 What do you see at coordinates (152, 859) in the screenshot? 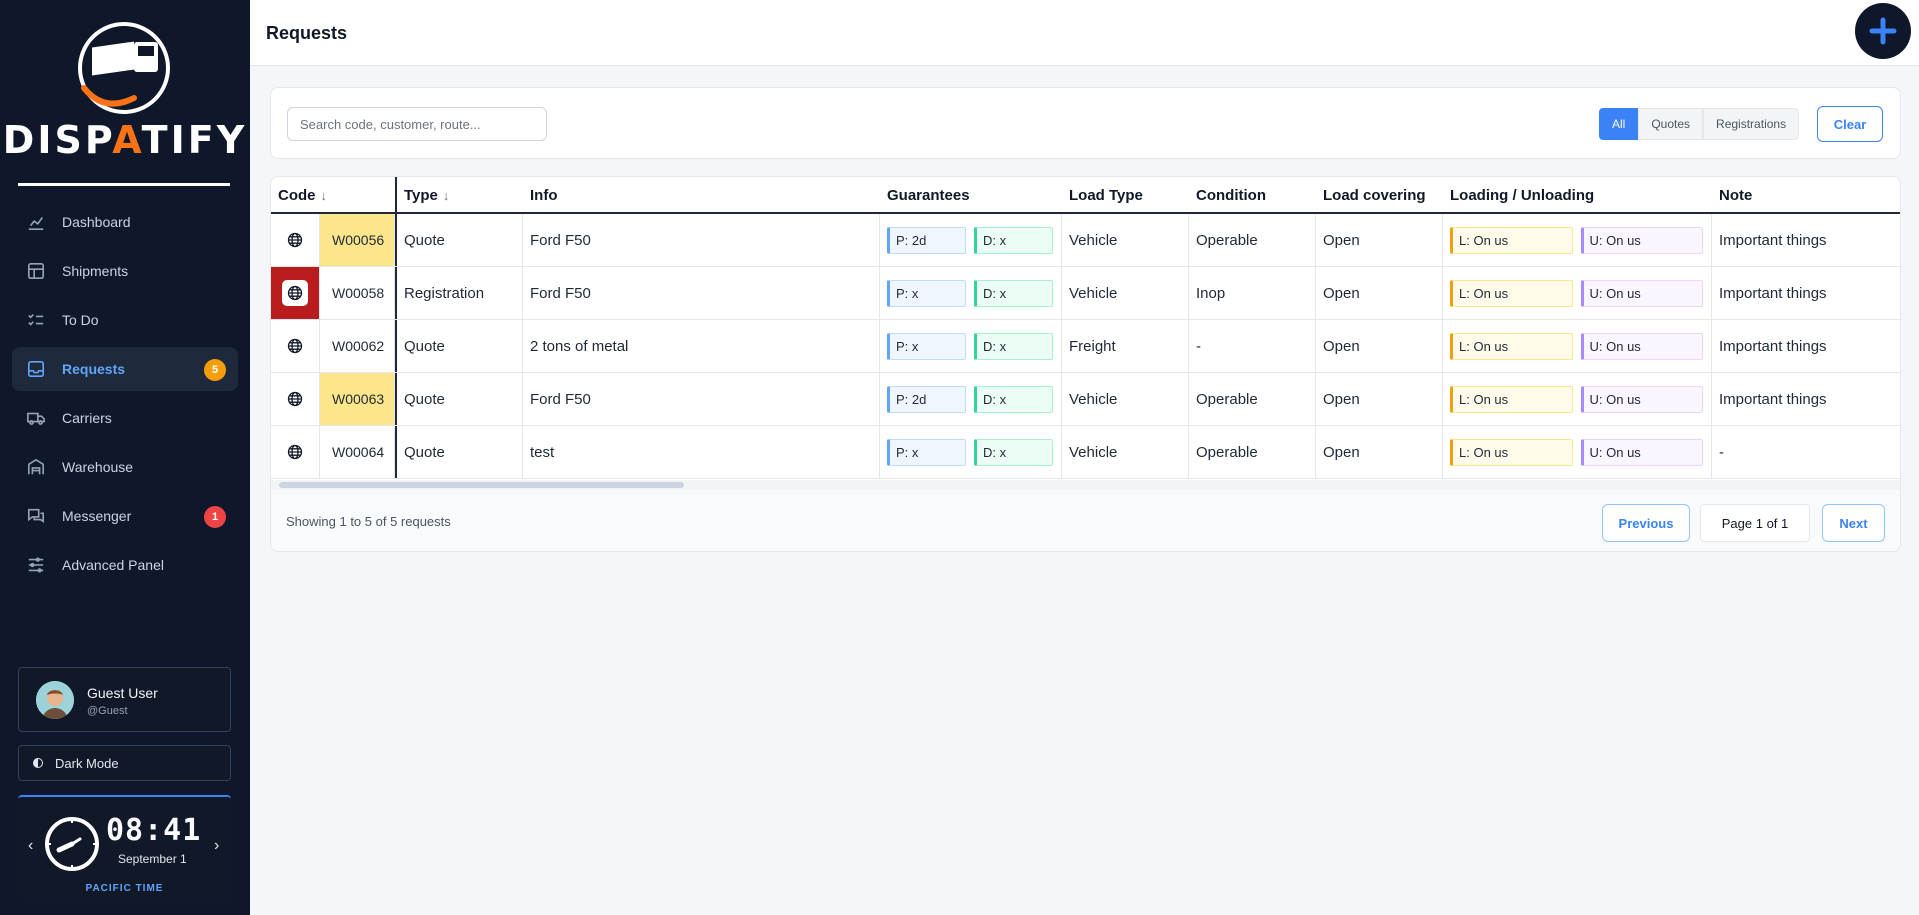
I see `clock-date: September 1` at bounding box center [152, 859].